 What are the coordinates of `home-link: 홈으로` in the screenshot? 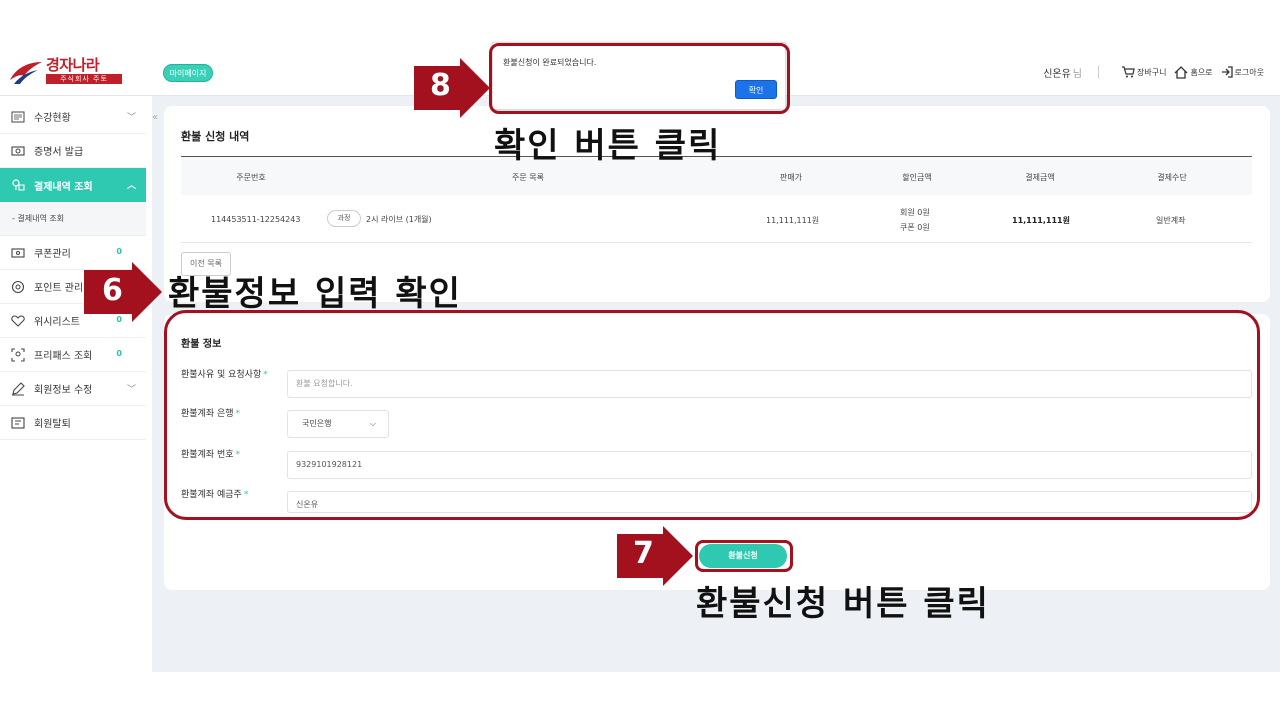 It's located at (1193, 72).